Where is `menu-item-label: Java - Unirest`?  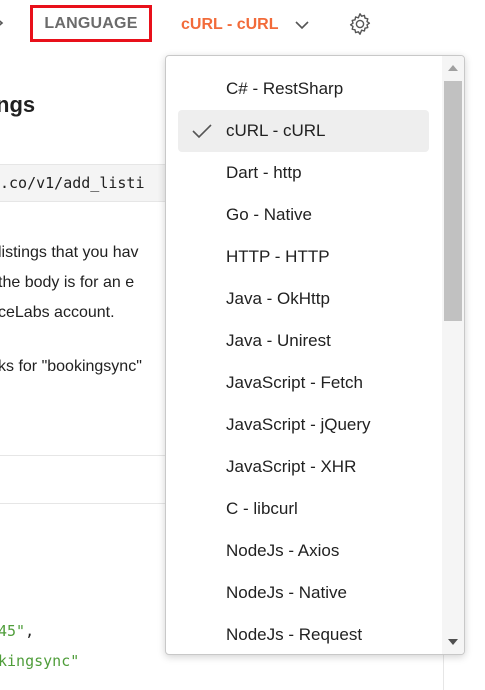
menu-item-label: Java - Unirest is located at coordinates (278, 340).